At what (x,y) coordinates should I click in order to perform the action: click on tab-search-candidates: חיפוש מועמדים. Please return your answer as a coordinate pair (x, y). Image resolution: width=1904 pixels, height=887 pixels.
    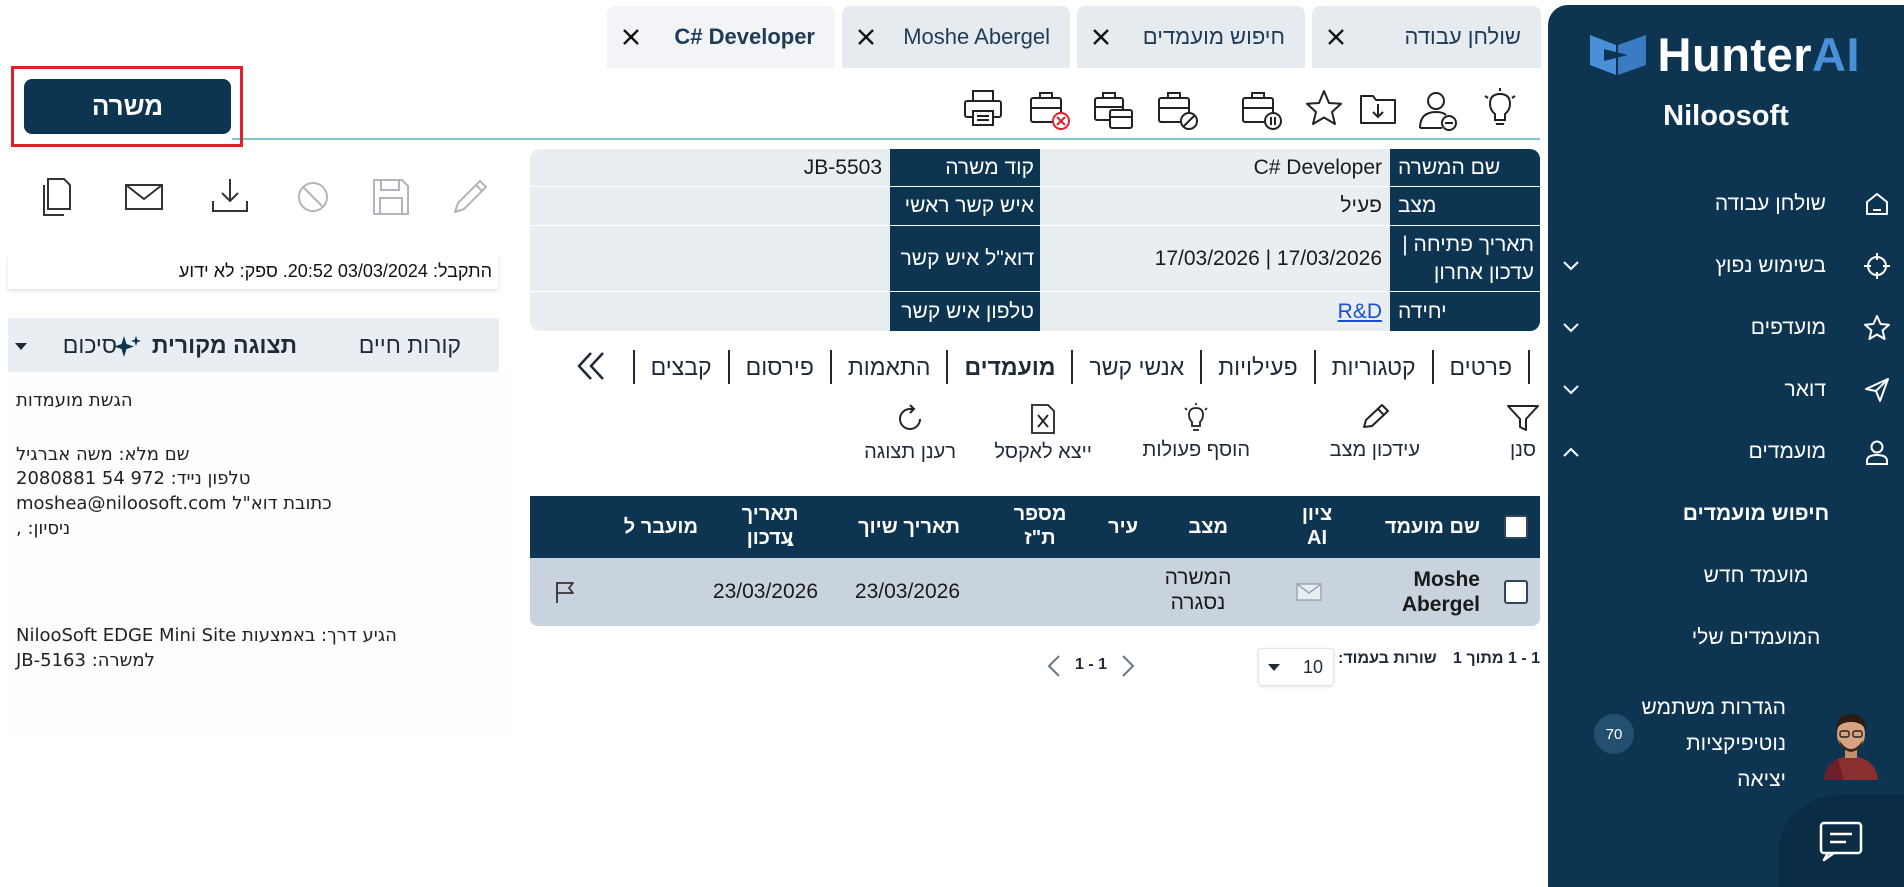
    Looking at the image, I should click on (1191, 37).